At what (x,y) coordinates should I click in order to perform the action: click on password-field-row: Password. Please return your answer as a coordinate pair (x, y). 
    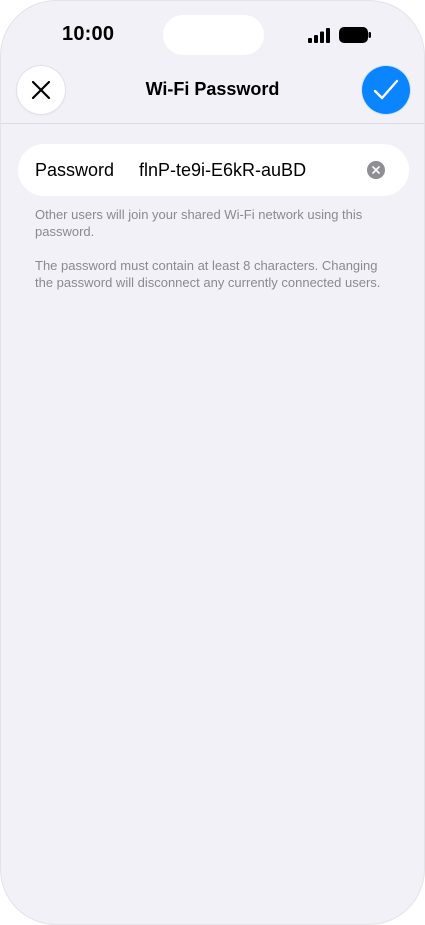
    Looking at the image, I should click on (213, 170).